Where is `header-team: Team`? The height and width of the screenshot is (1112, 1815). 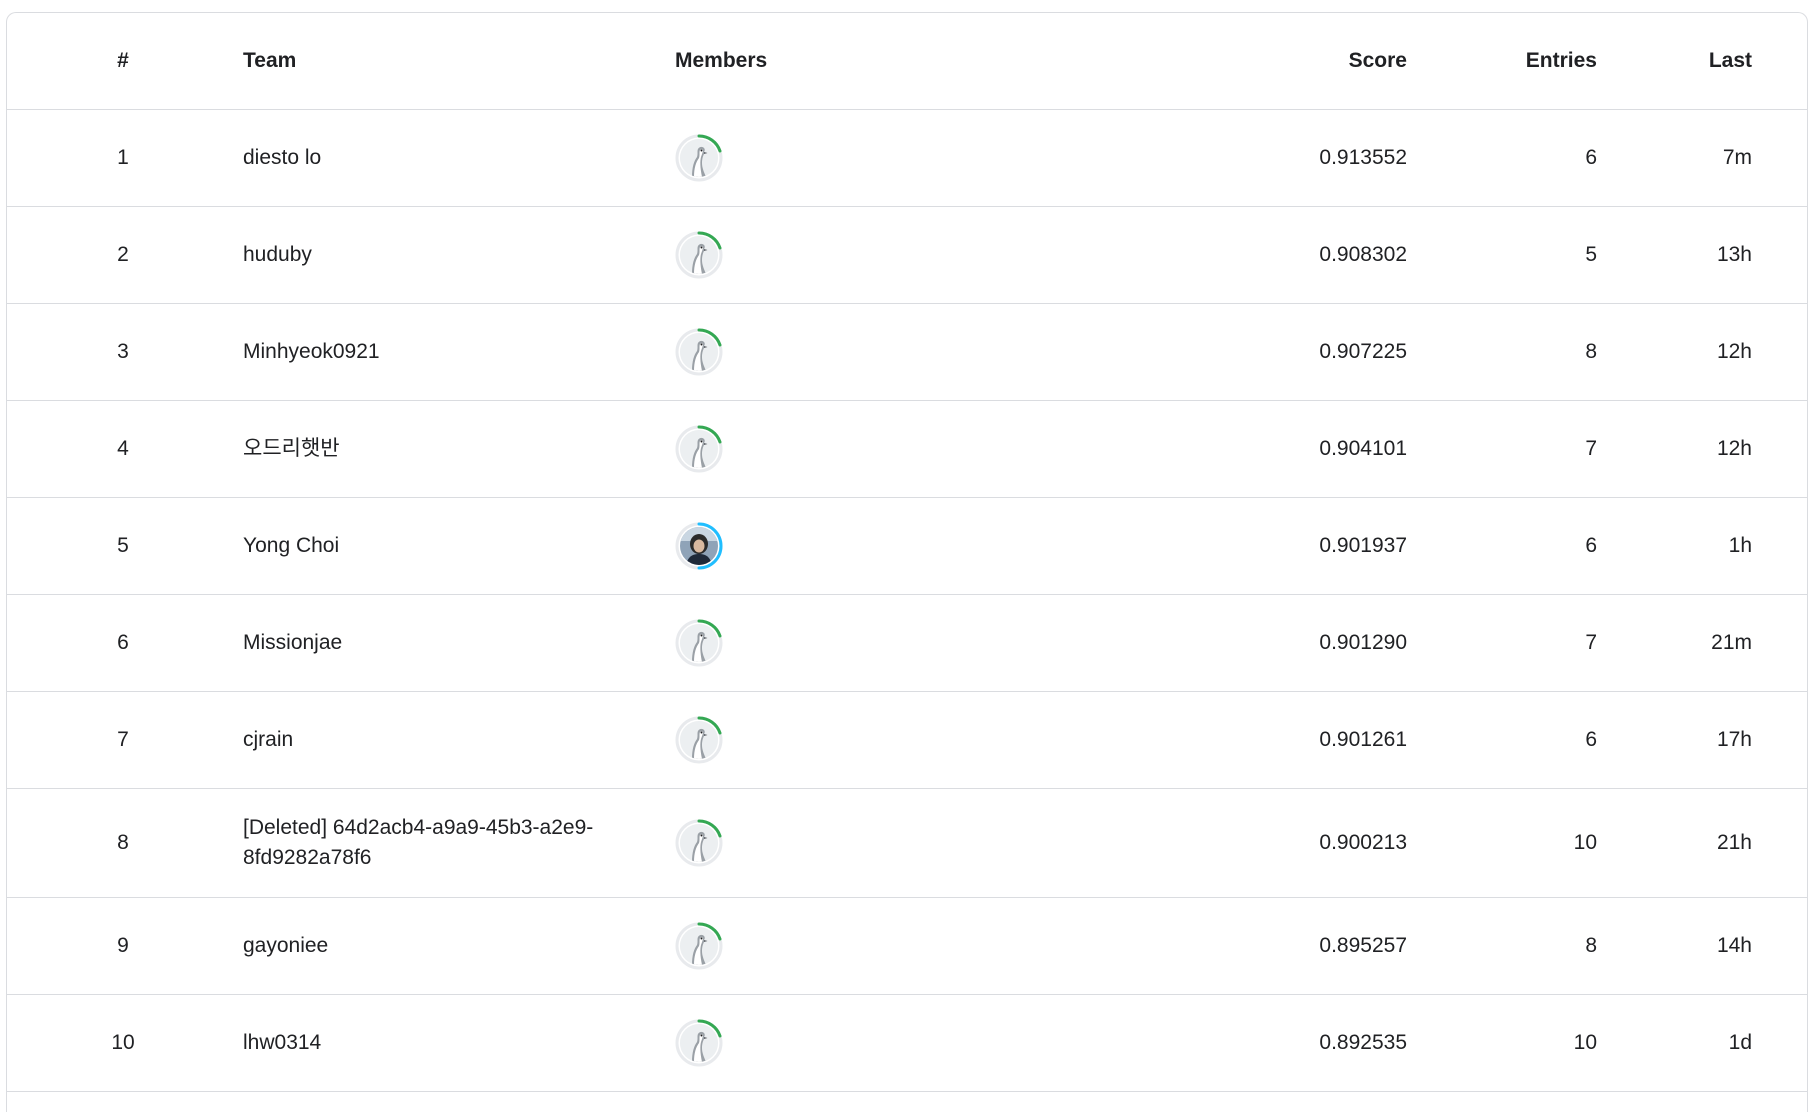 header-team: Team is located at coordinates (443, 61).